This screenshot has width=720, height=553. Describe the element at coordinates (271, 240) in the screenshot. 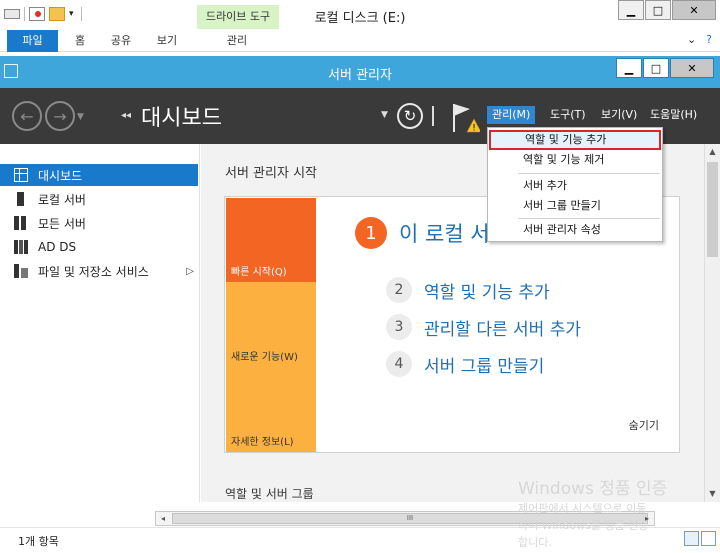

I see `tile-quick-start: 빠른 시작(Q)` at that location.